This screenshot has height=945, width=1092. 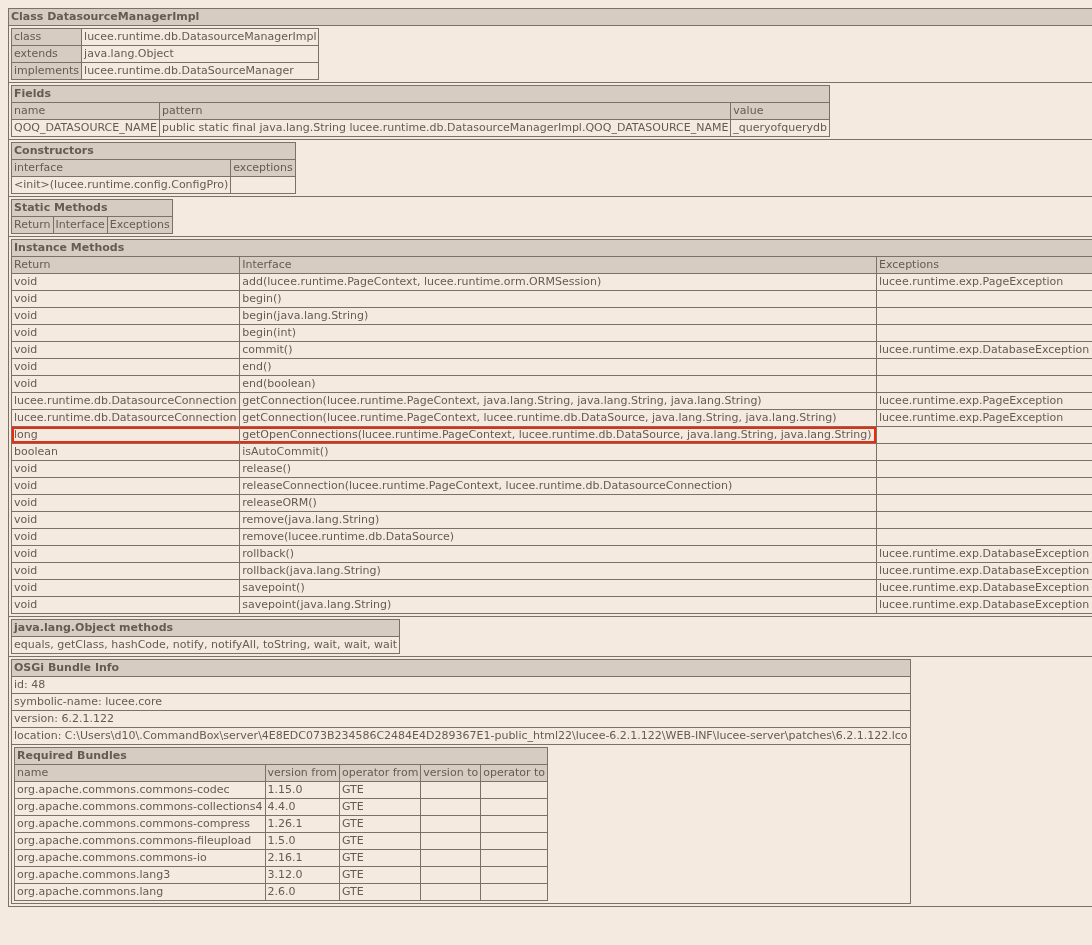 I want to click on table-cell: long, so click(x=125, y=435).